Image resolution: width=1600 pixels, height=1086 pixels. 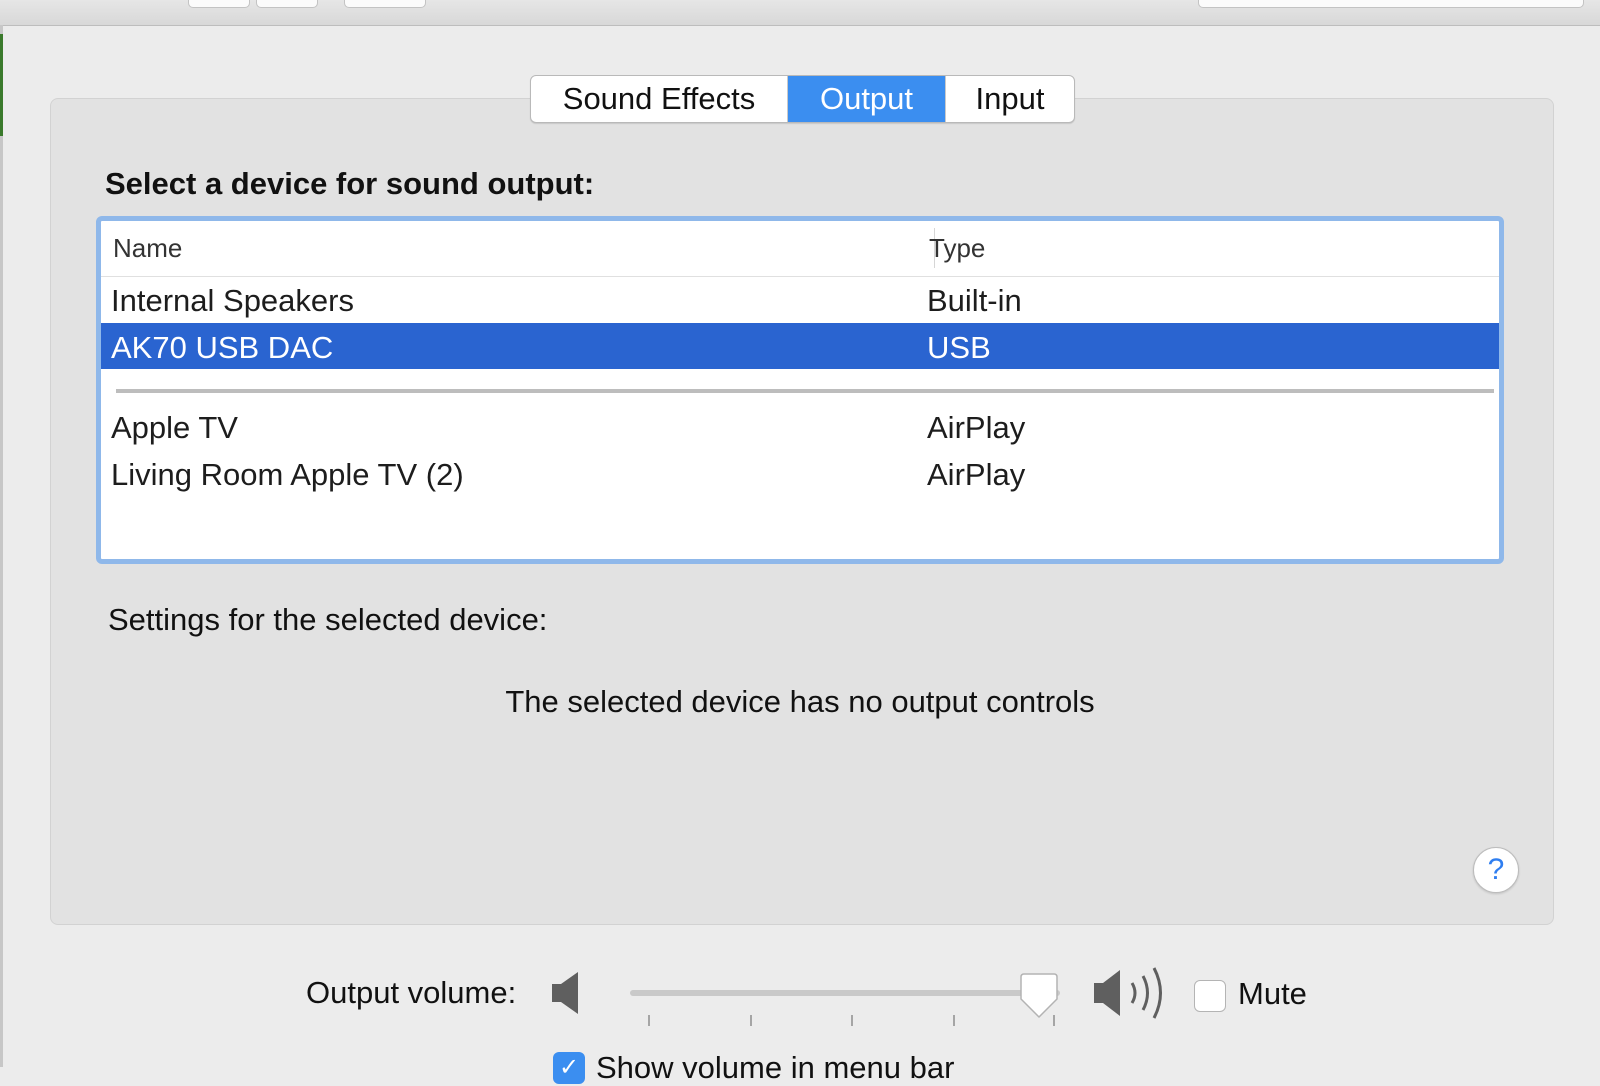 I want to click on column-header-type: Type, so click(x=957, y=248).